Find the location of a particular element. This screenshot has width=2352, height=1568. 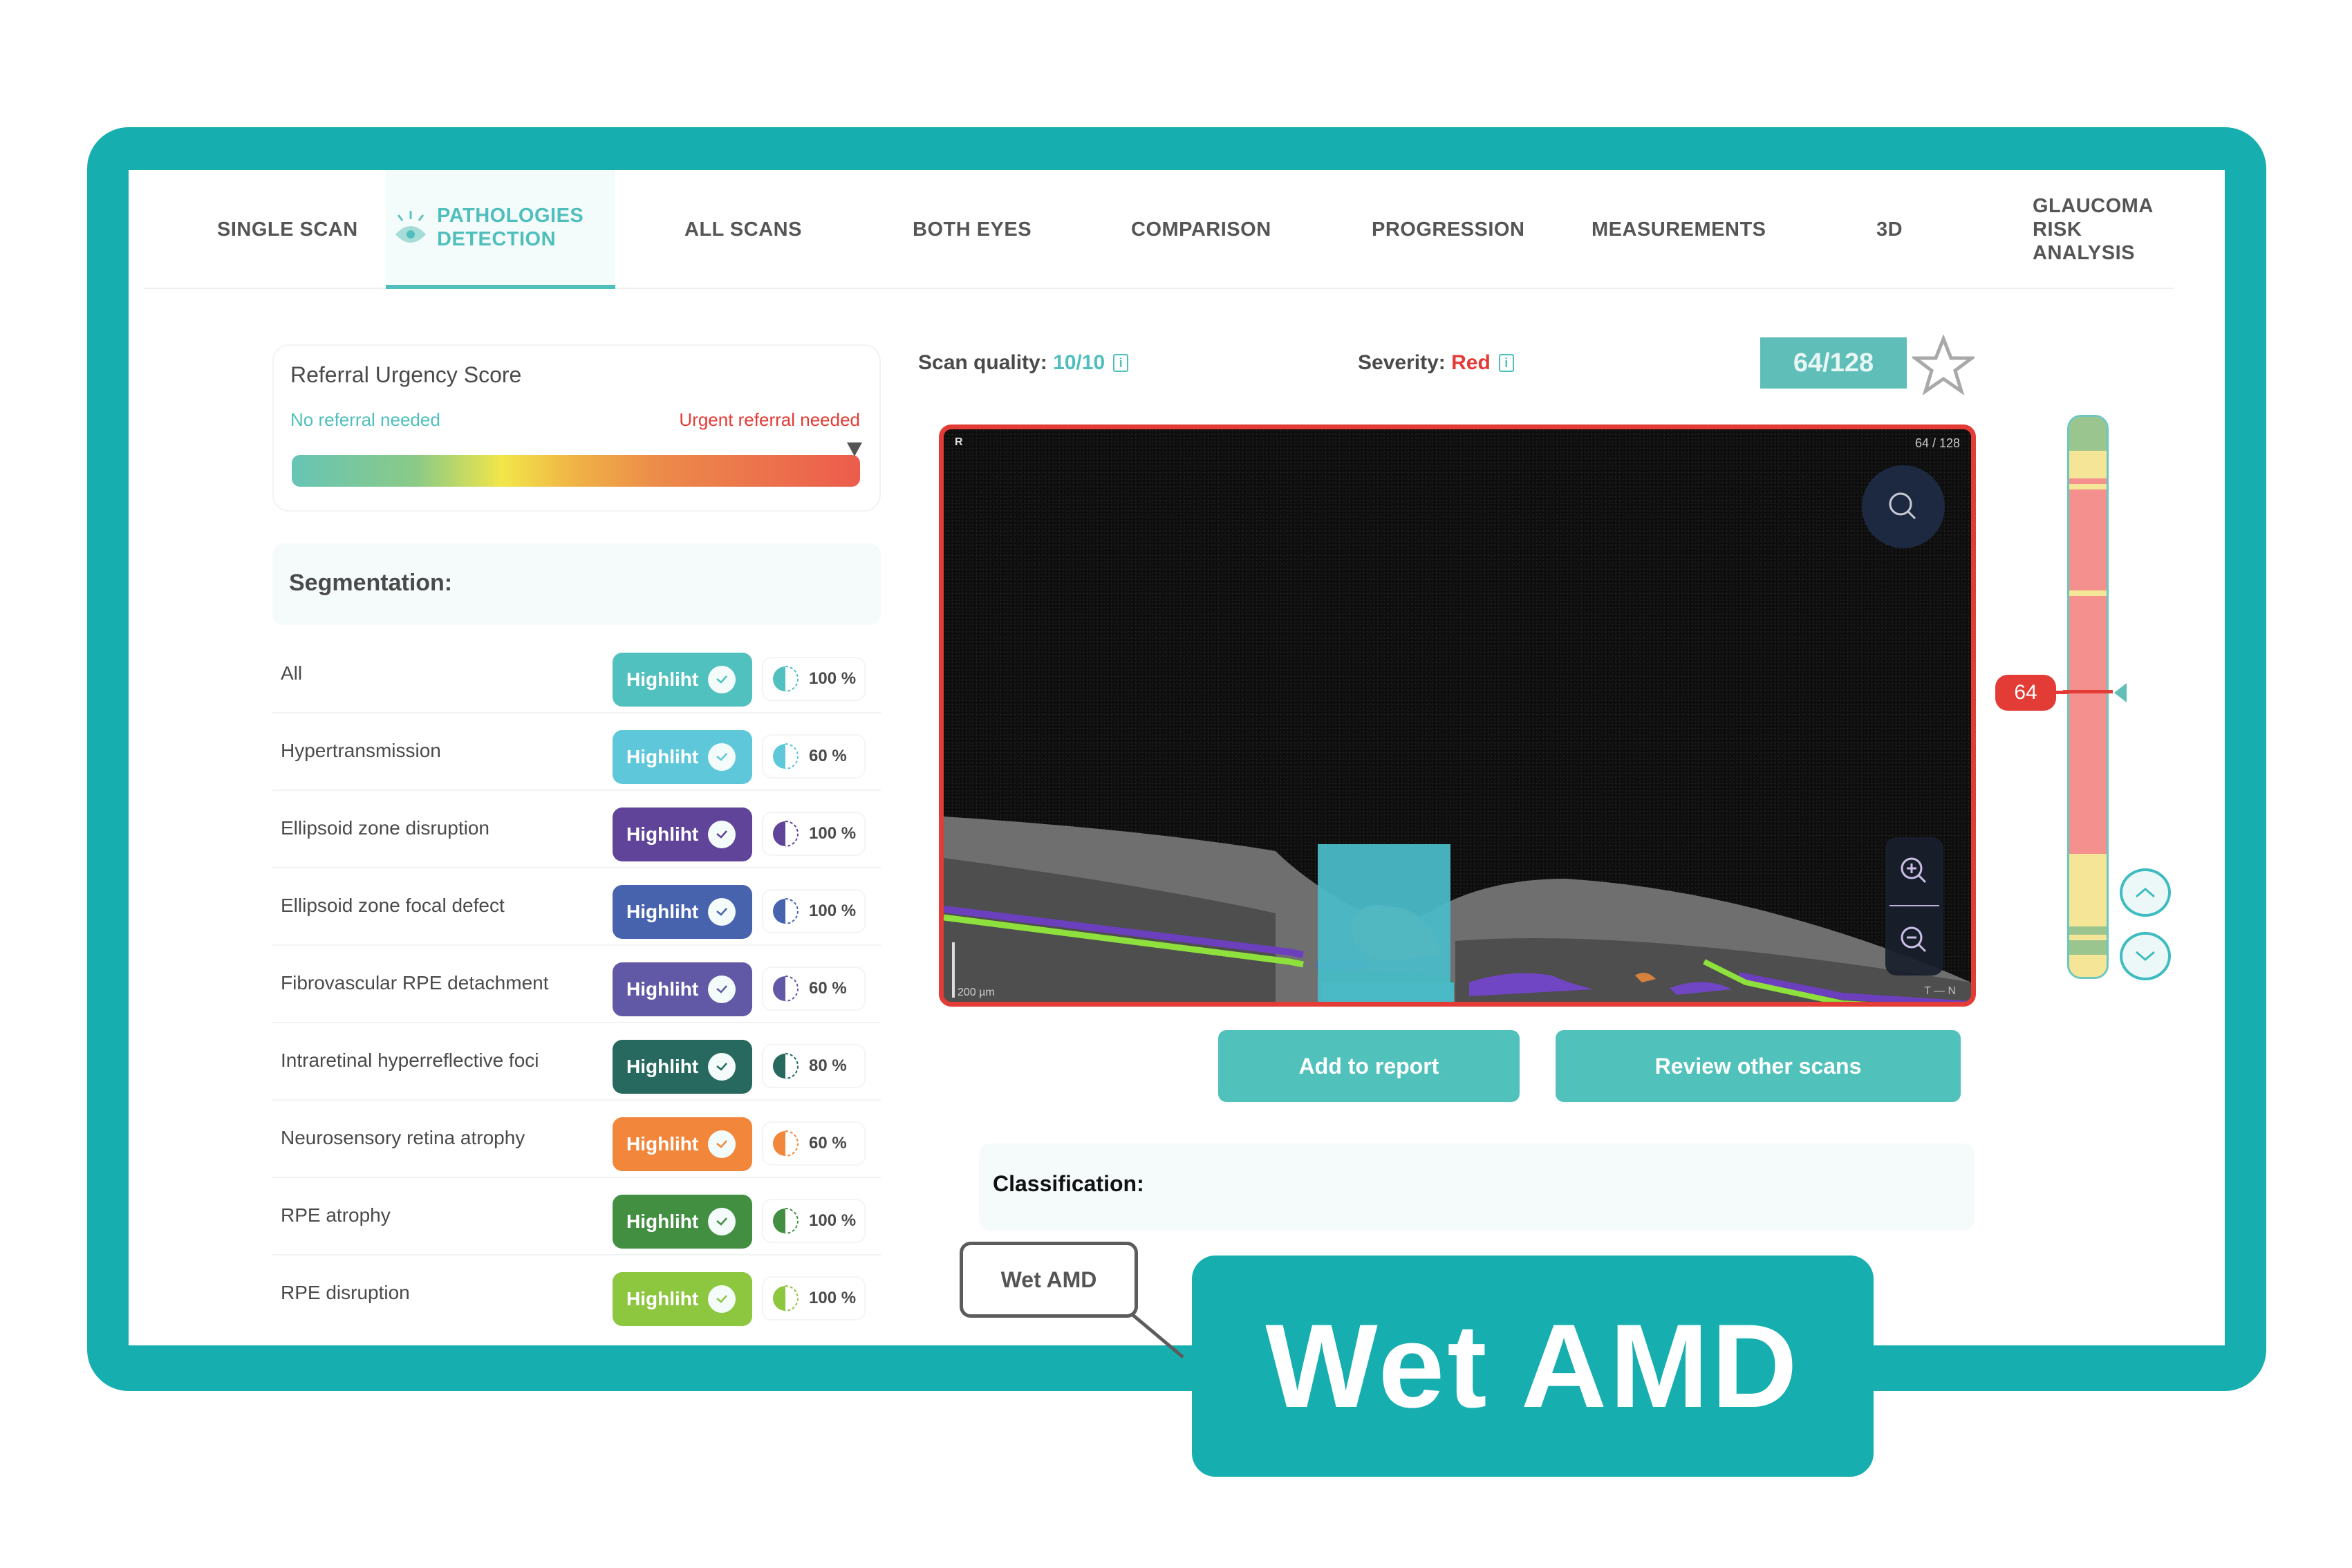

chevron-up-icon is located at coordinates (2145, 893).